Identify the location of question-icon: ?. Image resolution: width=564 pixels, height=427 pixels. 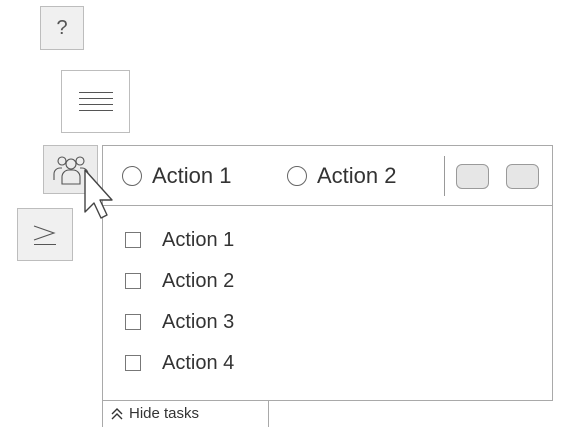
(62, 27).